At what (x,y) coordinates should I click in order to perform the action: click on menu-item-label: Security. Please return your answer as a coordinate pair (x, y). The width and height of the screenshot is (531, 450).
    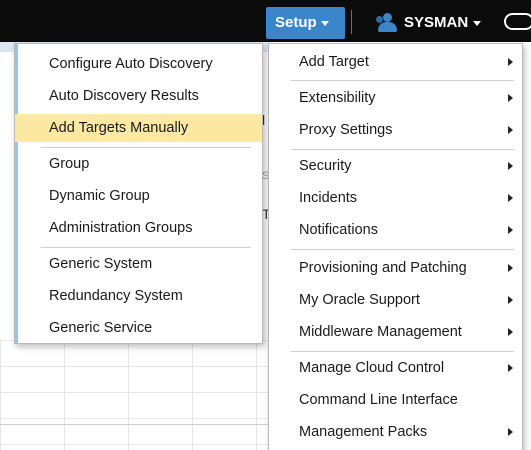
    Looking at the image, I should click on (325, 166).